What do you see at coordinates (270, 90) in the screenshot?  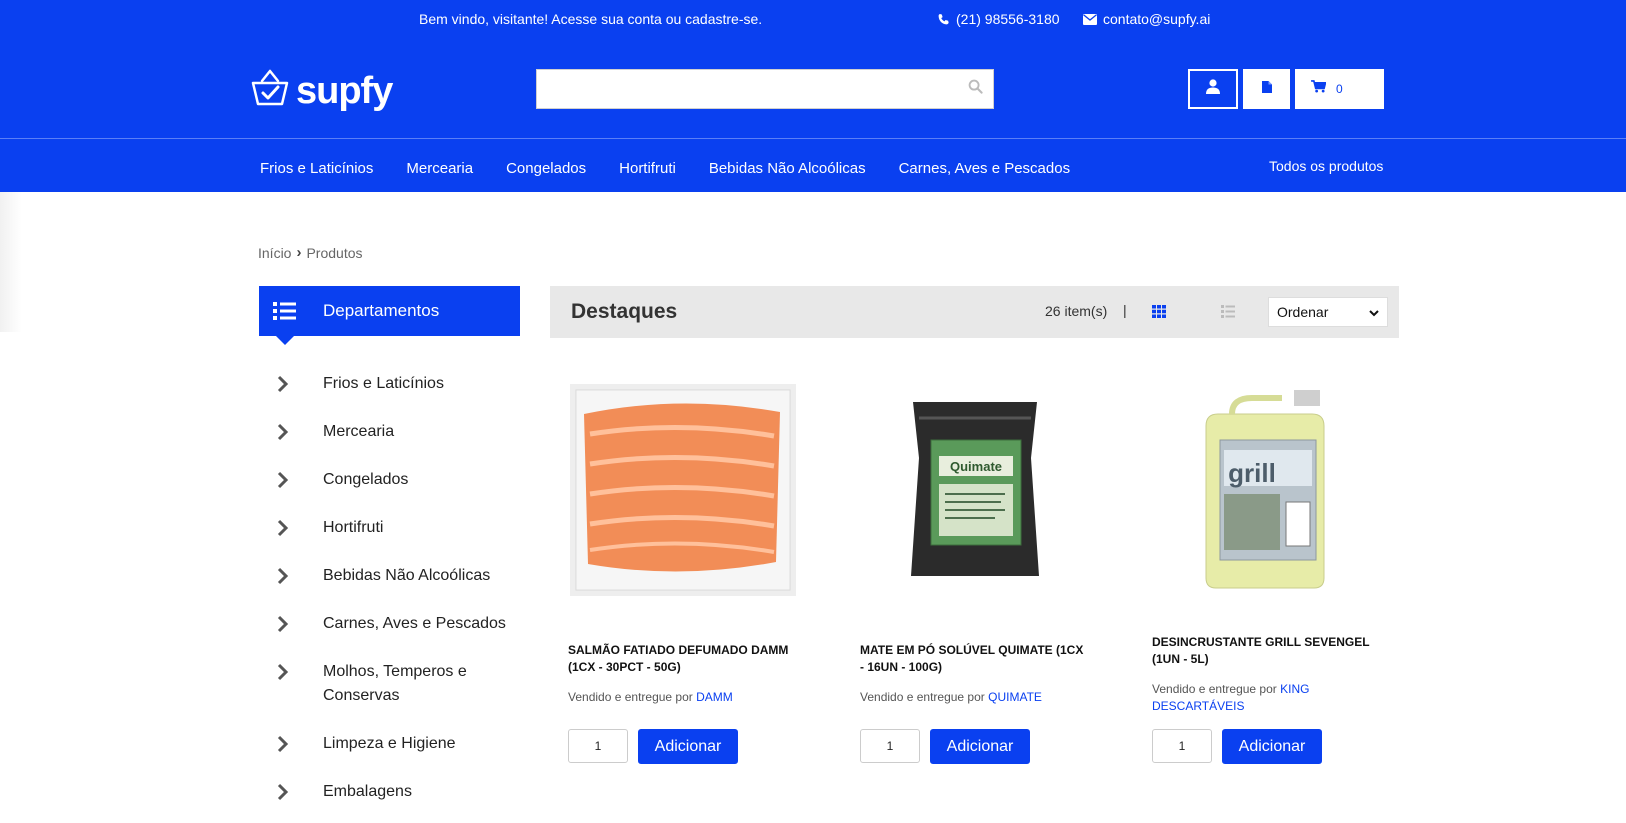 I see `basket-logo-icon` at bounding box center [270, 90].